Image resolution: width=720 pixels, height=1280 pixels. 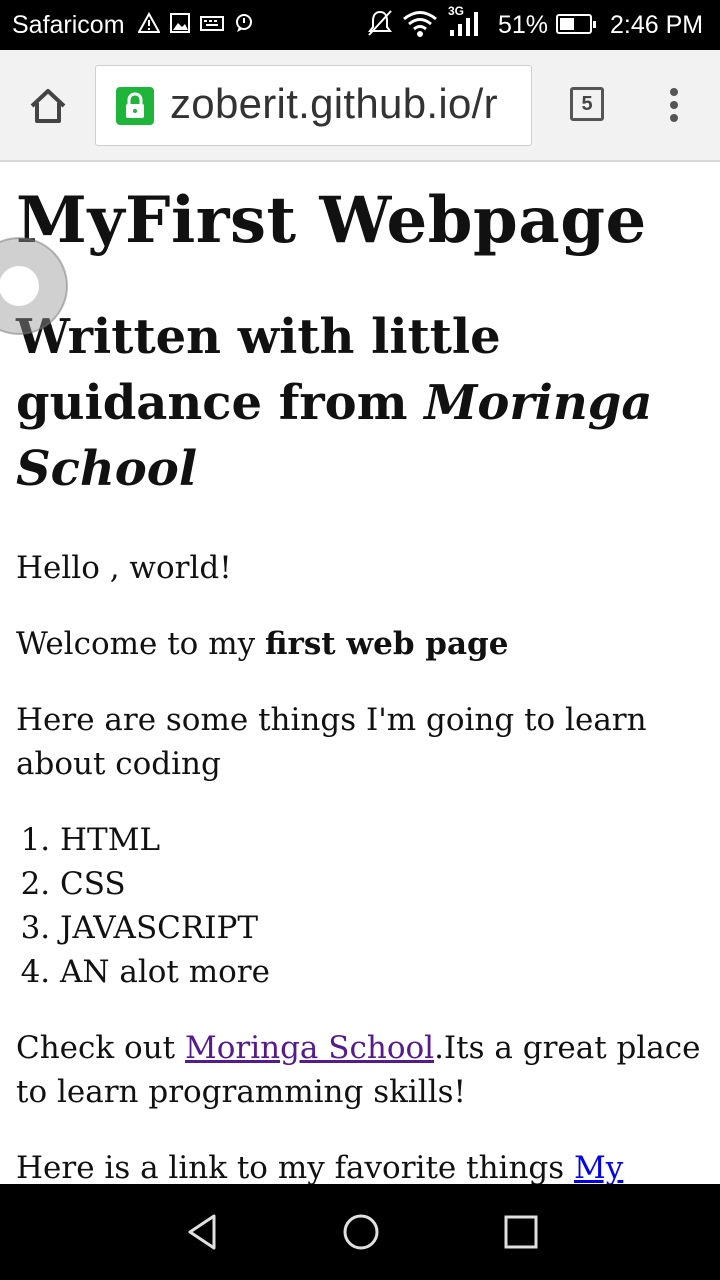 What do you see at coordinates (383, 840) in the screenshot?
I see `list-item: HTML` at bounding box center [383, 840].